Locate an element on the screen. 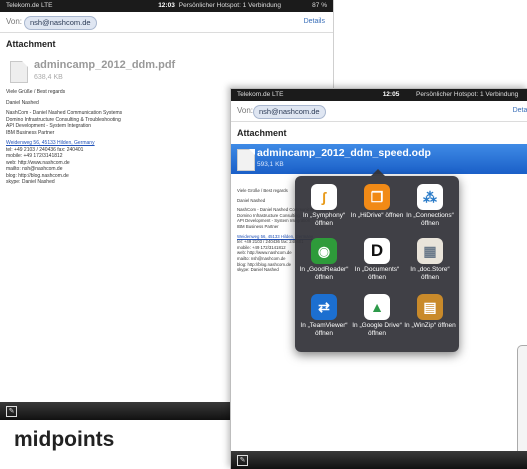 This screenshot has width=527, height=469. connections-icon: ⁂ is located at coordinates (430, 197).